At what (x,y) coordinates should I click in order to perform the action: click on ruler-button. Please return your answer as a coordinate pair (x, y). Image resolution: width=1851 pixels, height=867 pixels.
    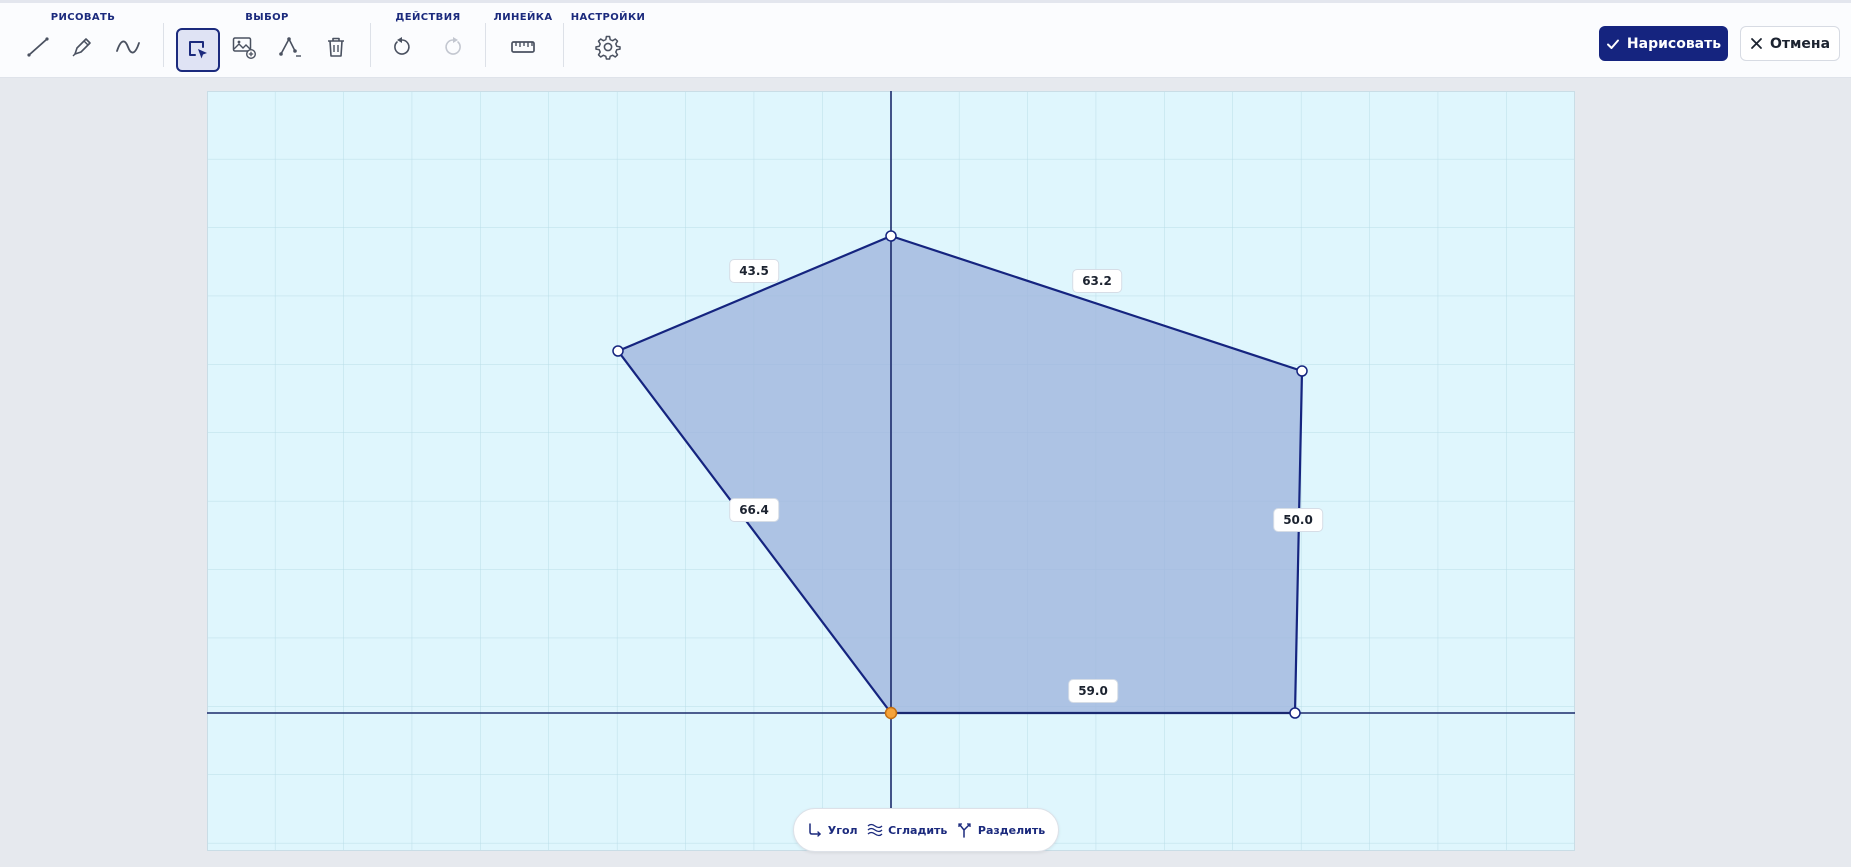
    Looking at the image, I should click on (523, 47).